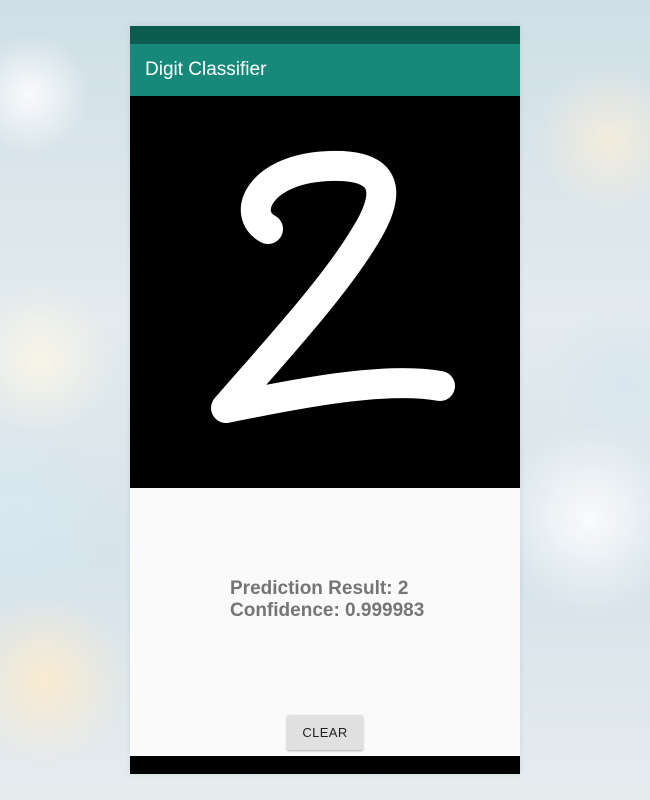 This screenshot has width=650, height=800. I want to click on prediction-text: Prediction Result: 2, so click(319, 588).